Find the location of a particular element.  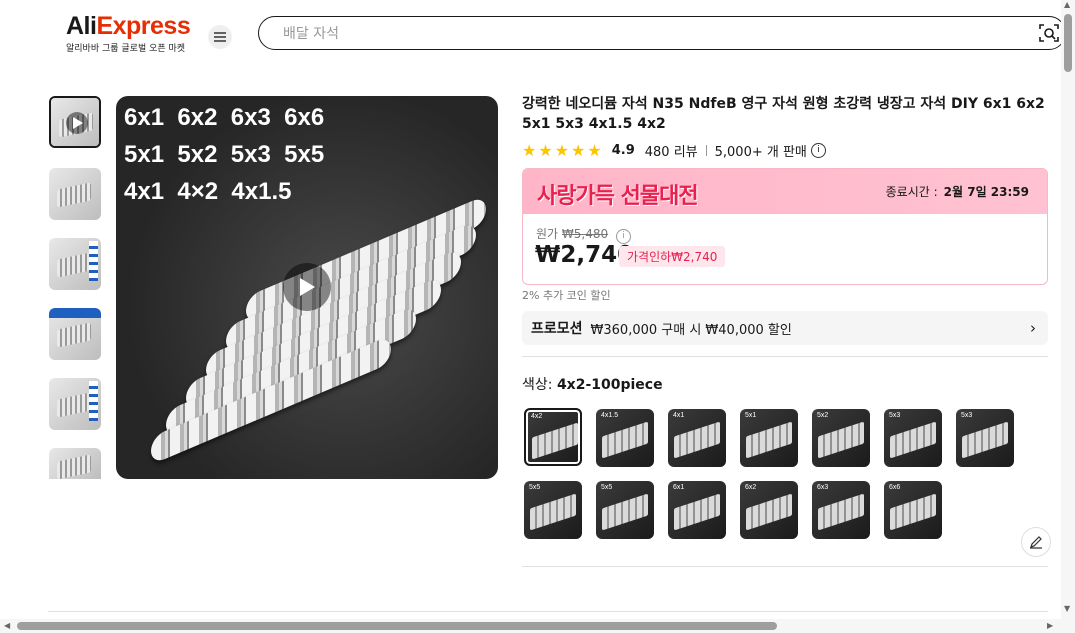

variant-swatch-label: 4x1.5 is located at coordinates (610, 415).